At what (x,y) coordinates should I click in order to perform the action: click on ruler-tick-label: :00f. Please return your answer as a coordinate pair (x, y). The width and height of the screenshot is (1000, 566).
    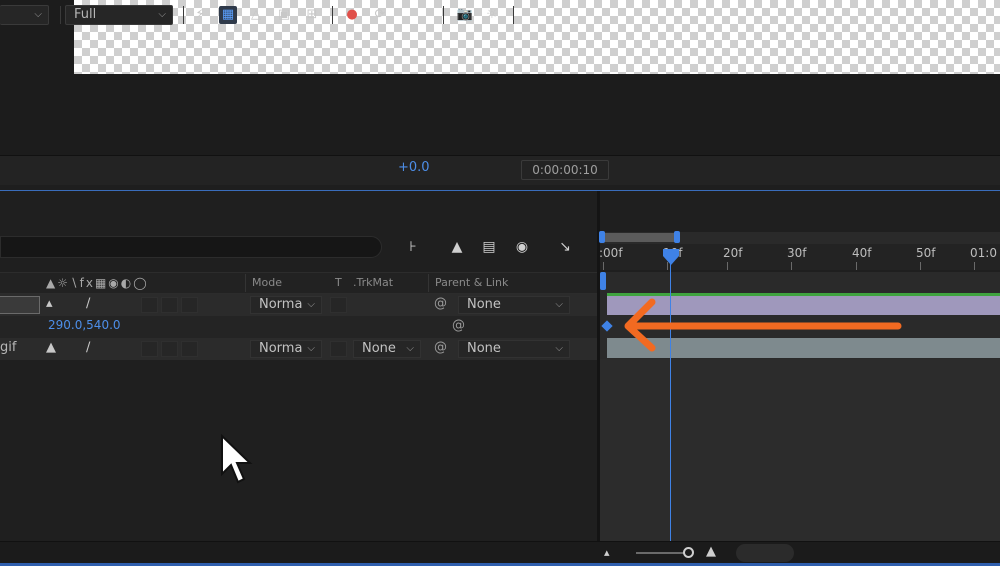
    Looking at the image, I should click on (611, 253).